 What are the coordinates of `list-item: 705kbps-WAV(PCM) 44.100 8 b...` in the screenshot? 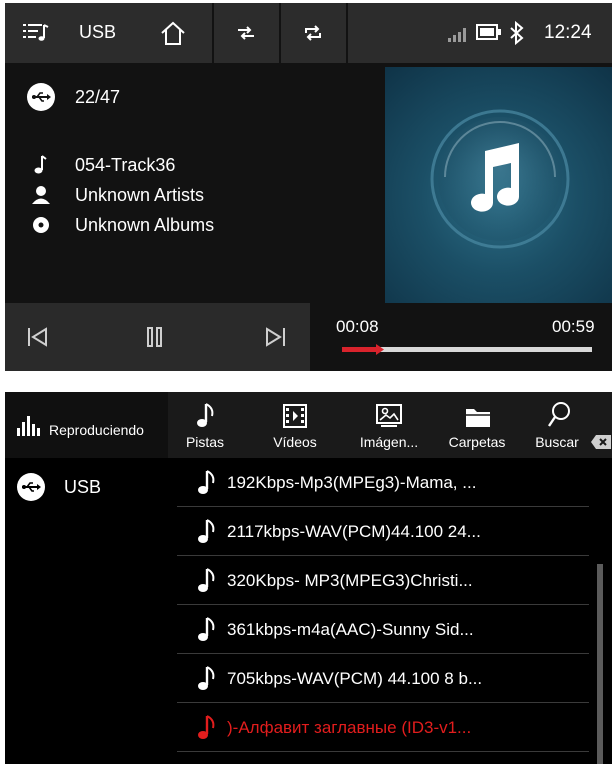 It's located at (383, 678).